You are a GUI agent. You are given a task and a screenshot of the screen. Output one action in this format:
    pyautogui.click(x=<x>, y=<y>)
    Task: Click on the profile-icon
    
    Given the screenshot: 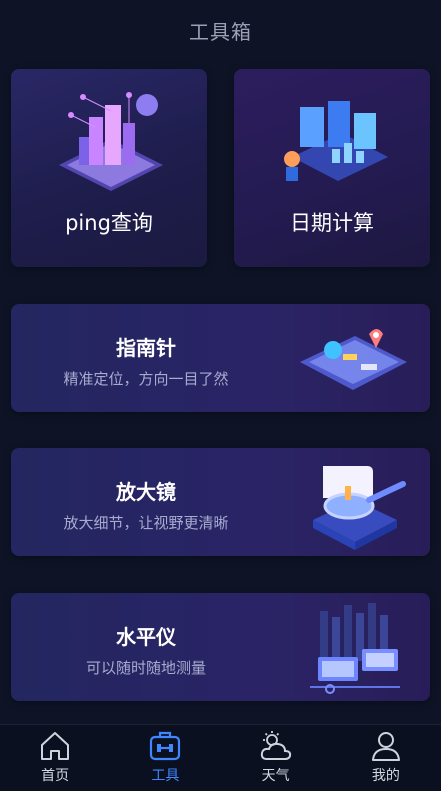 What is the action you would take?
    pyautogui.click(x=385, y=746)
    